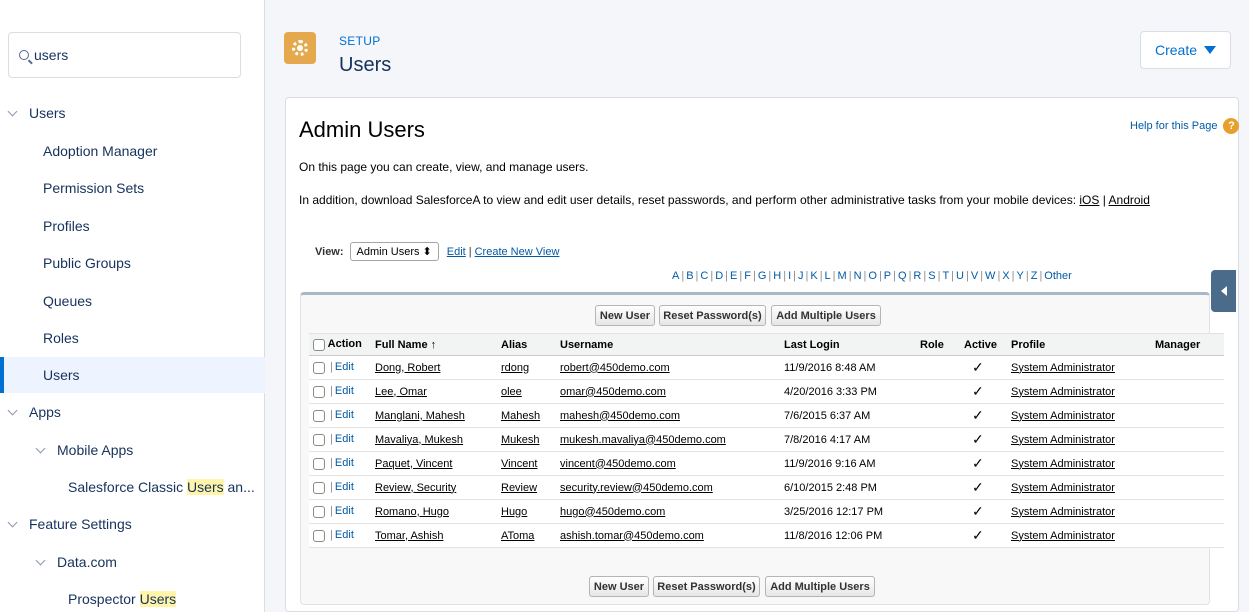 The width and height of the screenshot is (1249, 612). I want to click on alphabet-letter-v: V, so click(974, 276).